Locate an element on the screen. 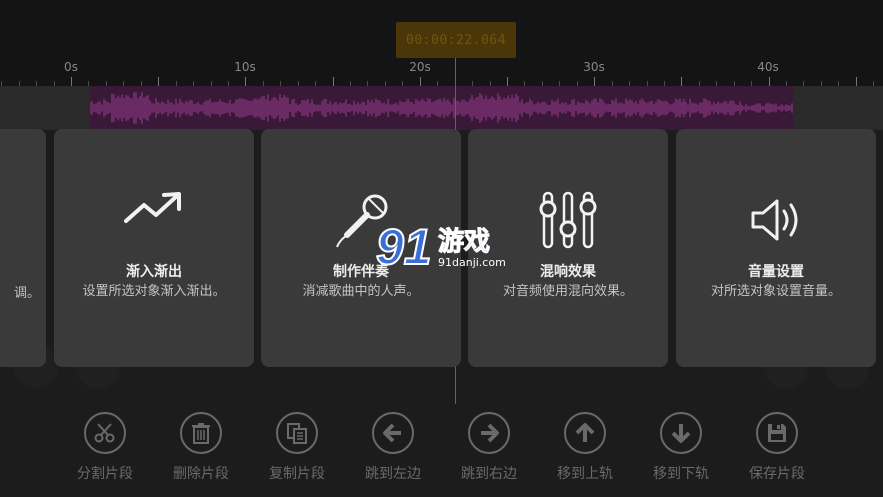 This screenshot has width=883, height=497. scissors-icon is located at coordinates (105, 433).